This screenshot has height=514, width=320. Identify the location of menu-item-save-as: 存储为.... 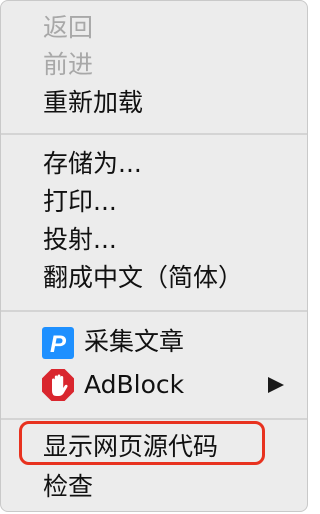
(92, 164).